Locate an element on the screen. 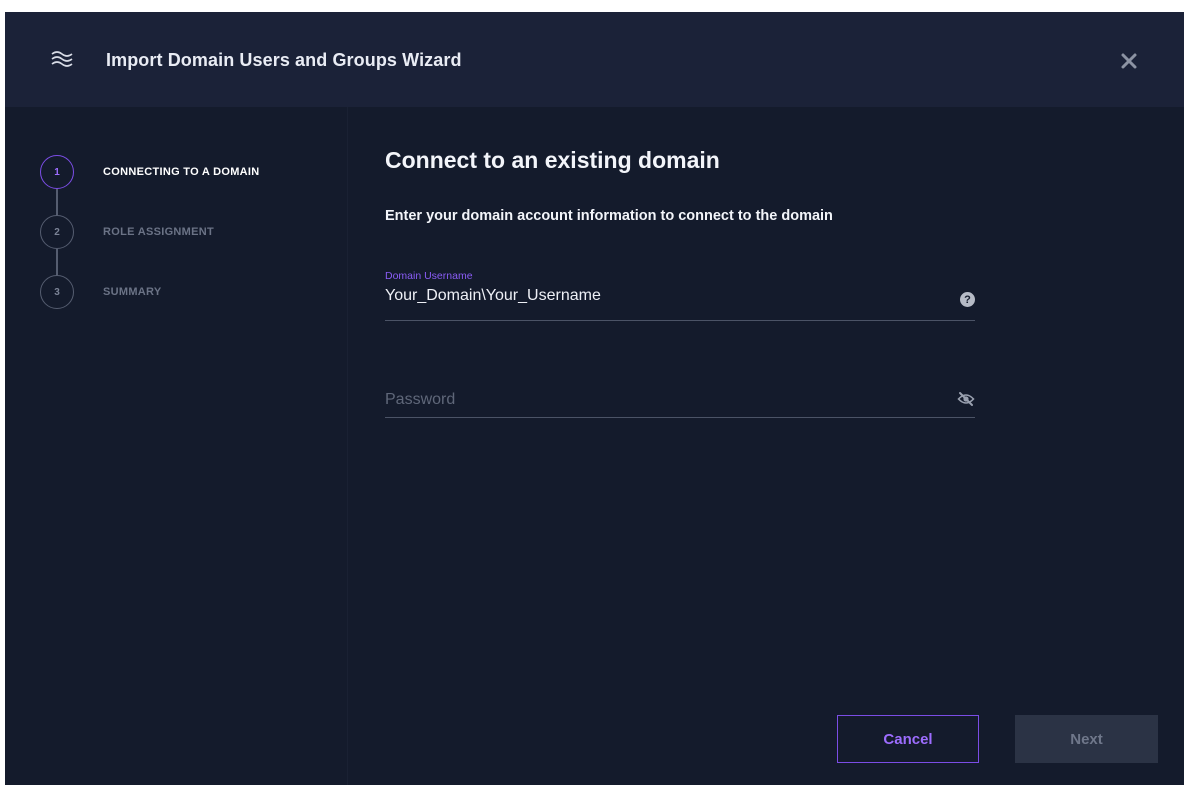 The image size is (1188, 785). username-input is located at coordinates (665, 296).